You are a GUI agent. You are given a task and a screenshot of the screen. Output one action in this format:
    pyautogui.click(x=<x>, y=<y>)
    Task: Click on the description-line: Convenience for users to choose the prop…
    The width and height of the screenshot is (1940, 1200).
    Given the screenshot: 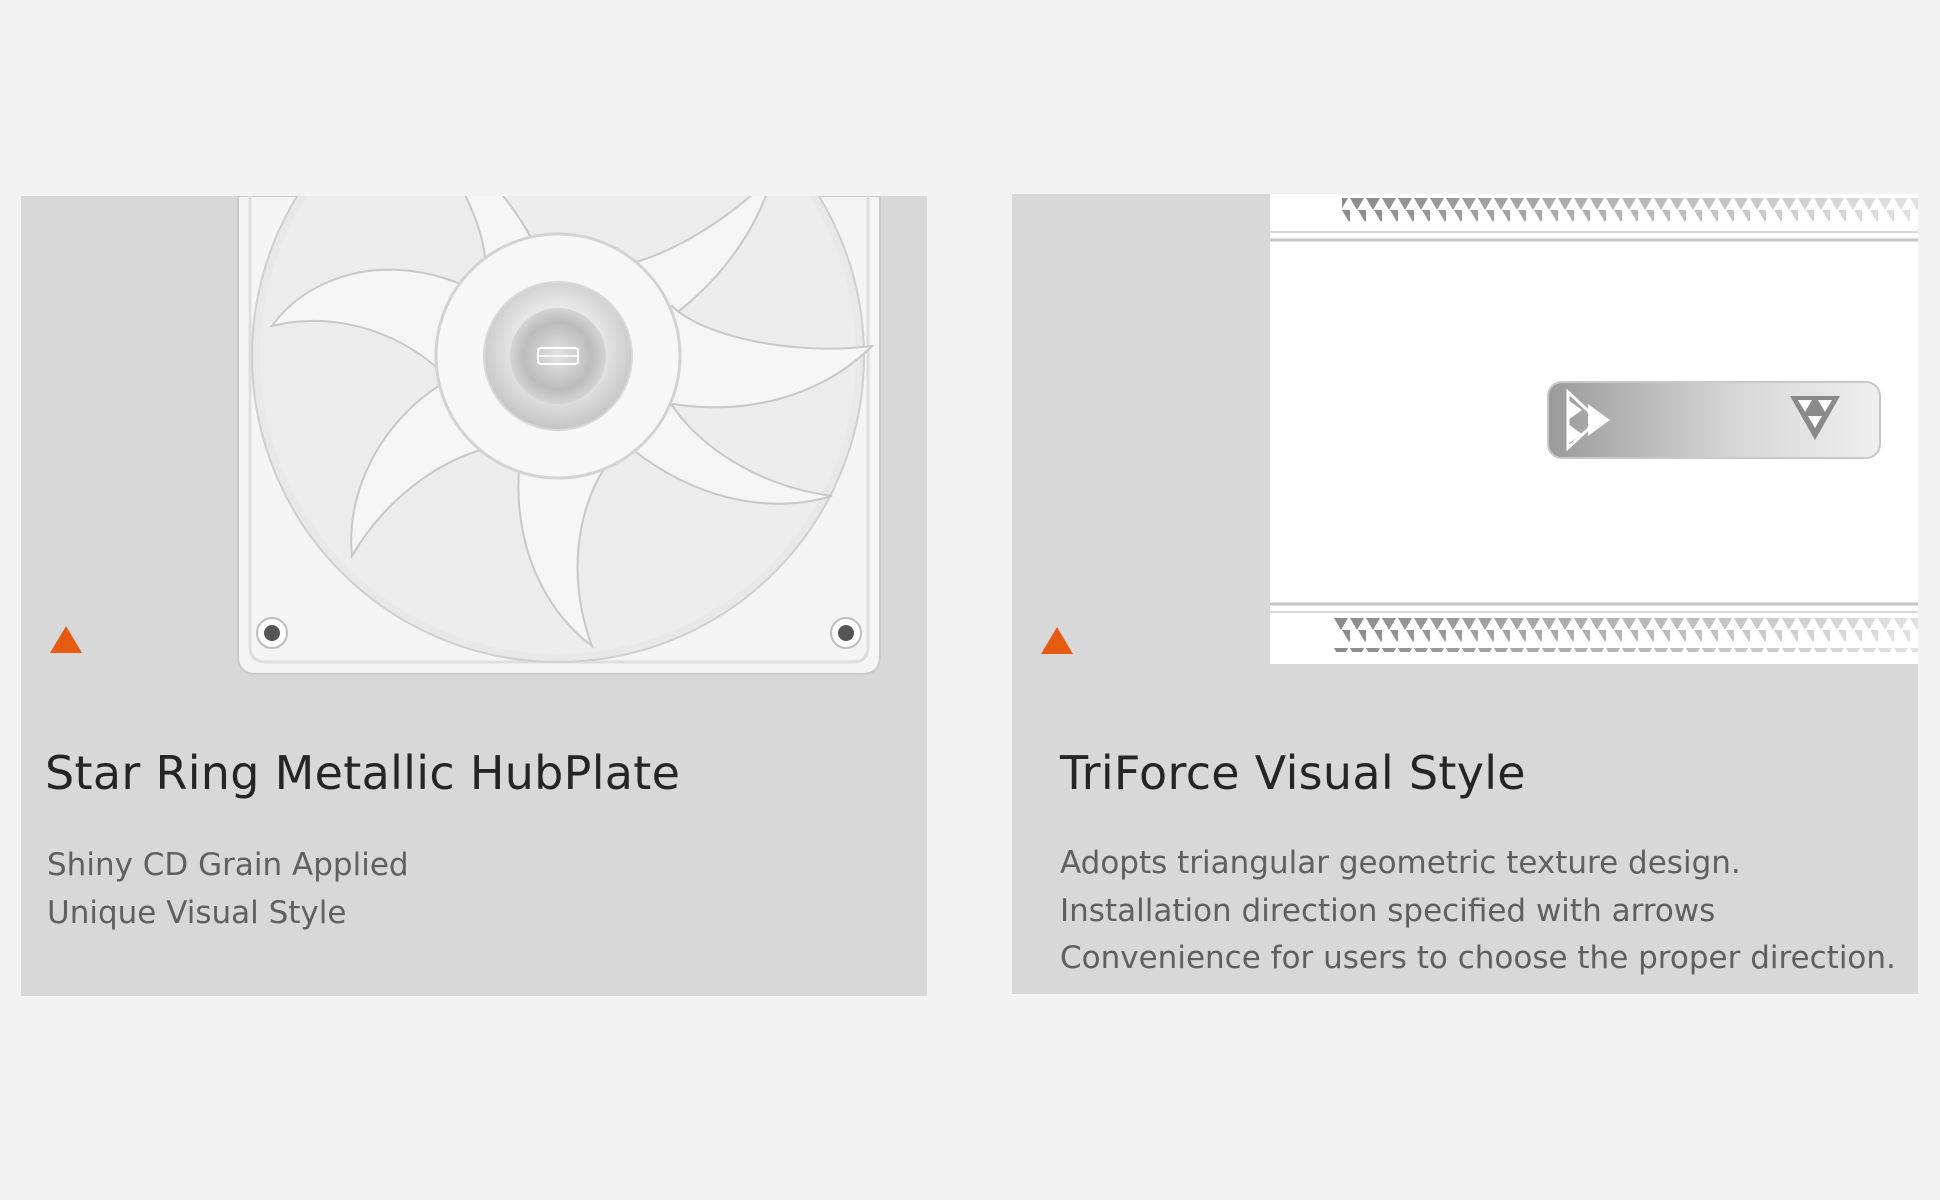 What is the action you would take?
    pyautogui.click(x=1478, y=958)
    